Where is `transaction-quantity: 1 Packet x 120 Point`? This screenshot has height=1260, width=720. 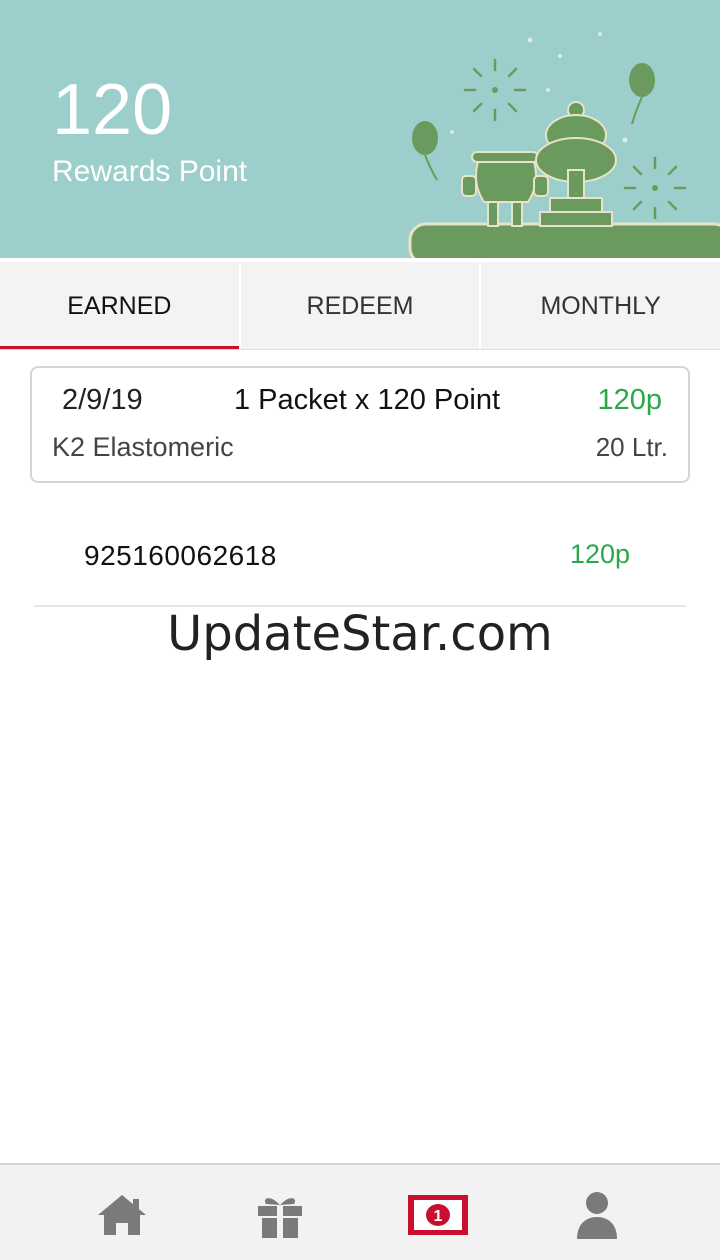
transaction-quantity: 1 Packet x 120 Point is located at coordinates (367, 400).